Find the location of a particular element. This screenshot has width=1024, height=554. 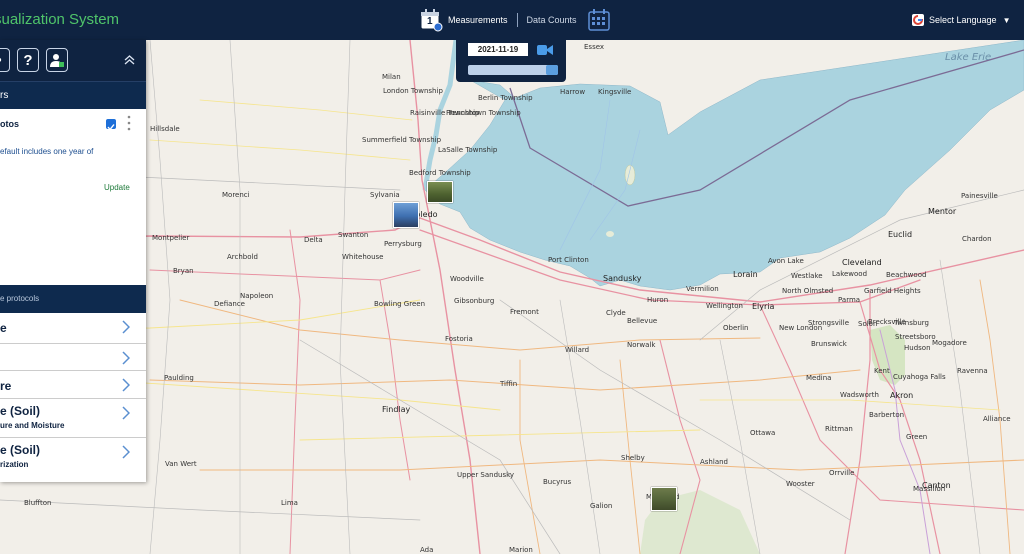

view-tabs: 1 Measurements Data Counts is located at coordinates (515, 20).